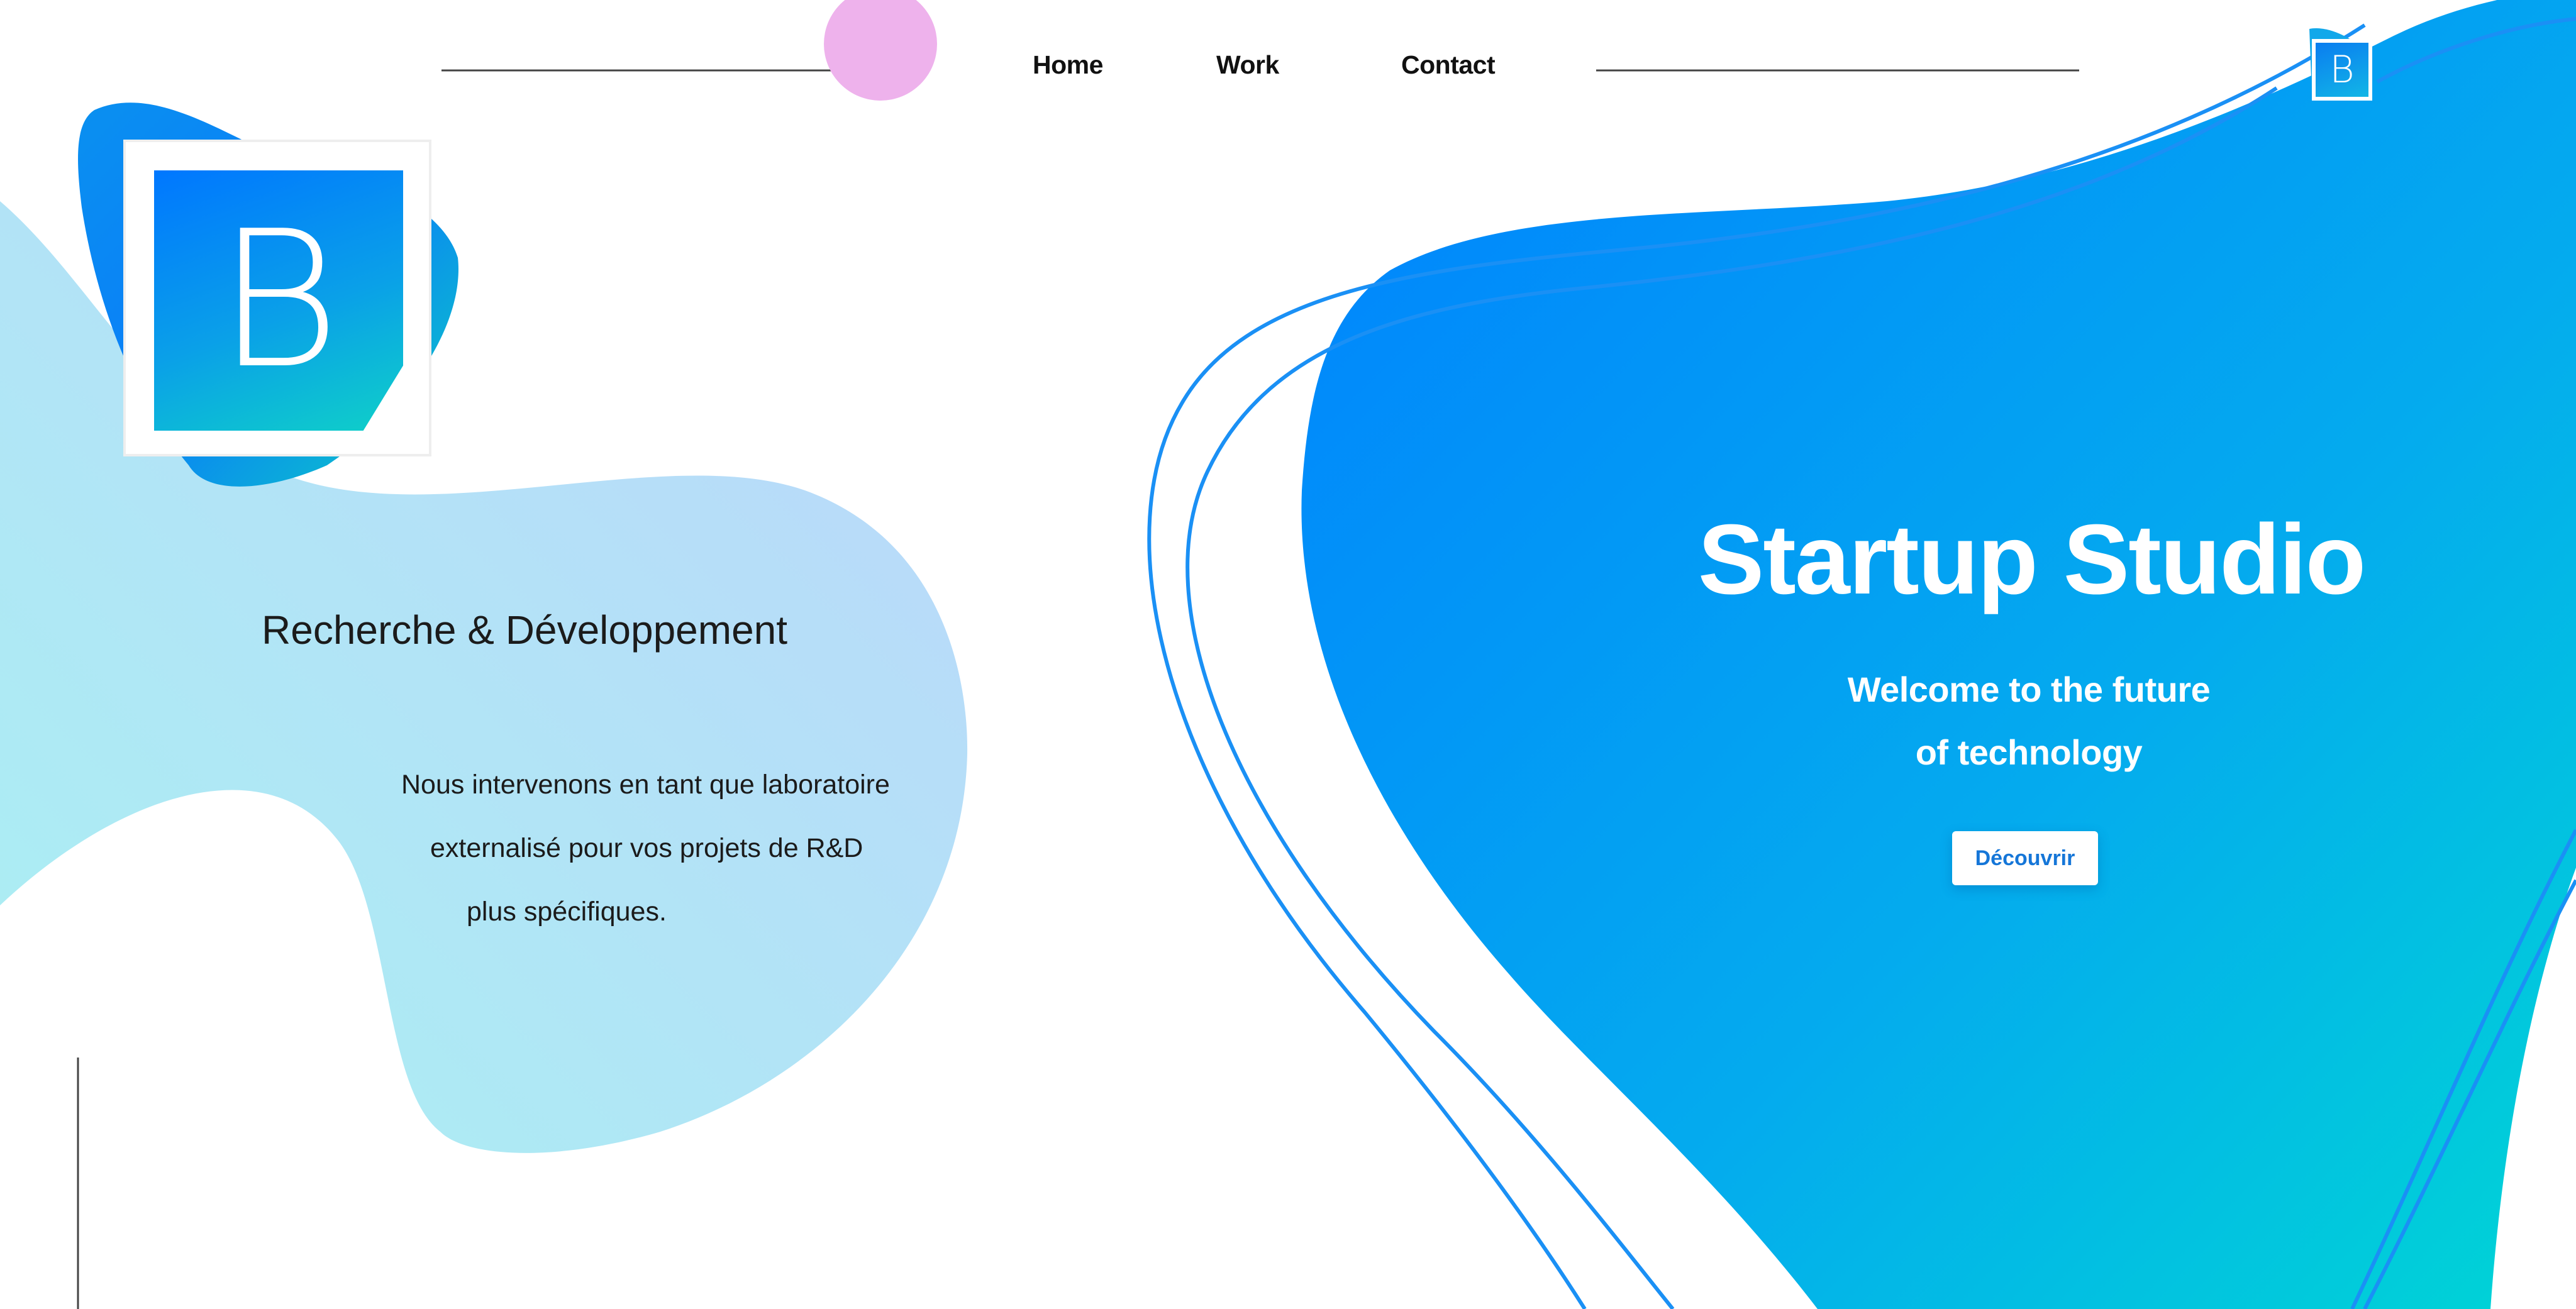  Describe the element at coordinates (646, 848) in the screenshot. I see `section-text-line-2: externalisé pour vos projets de R&D` at that location.